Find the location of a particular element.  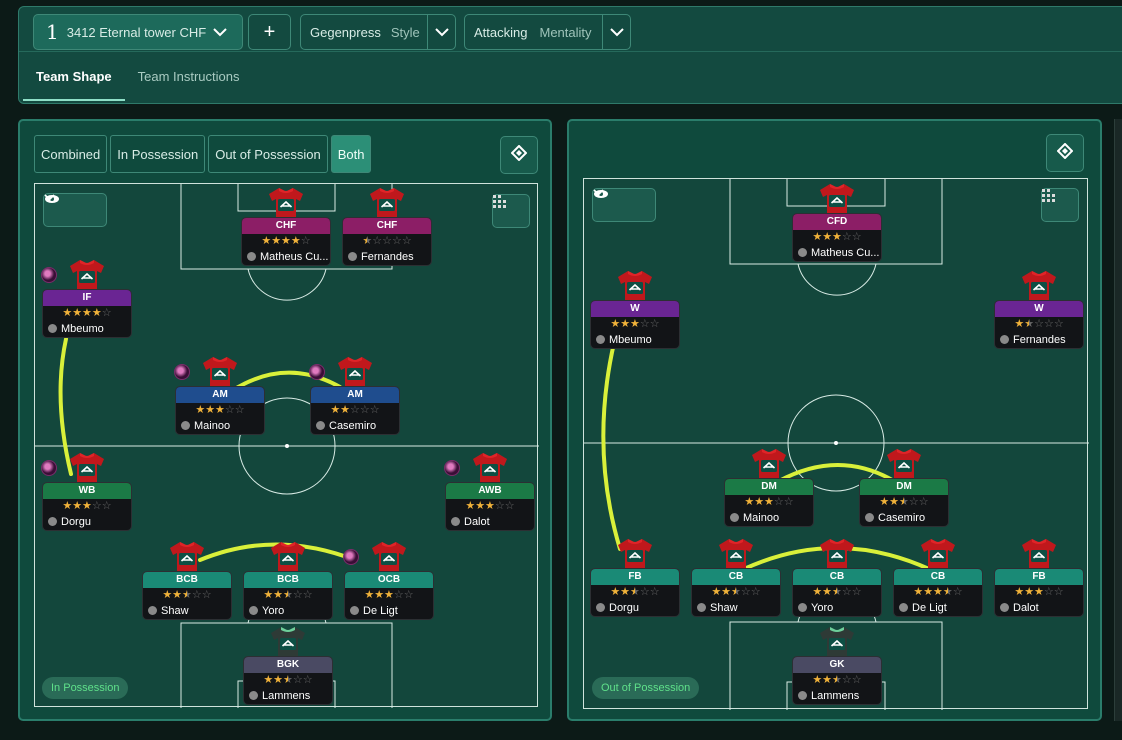

swap-icon is located at coordinates (1065, 153).